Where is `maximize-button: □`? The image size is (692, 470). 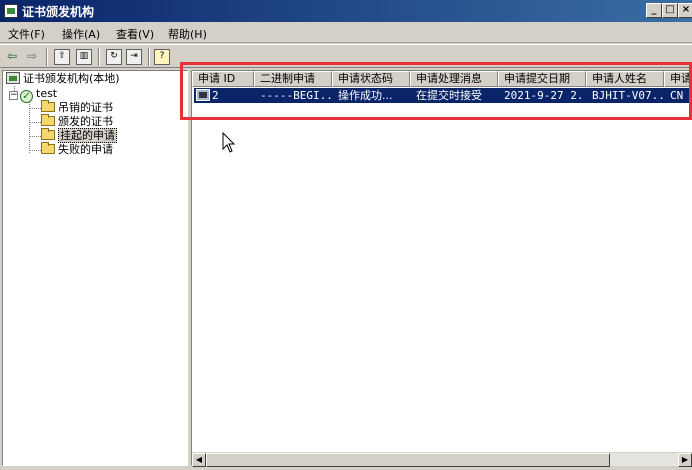 maximize-button: □ is located at coordinates (670, 10).